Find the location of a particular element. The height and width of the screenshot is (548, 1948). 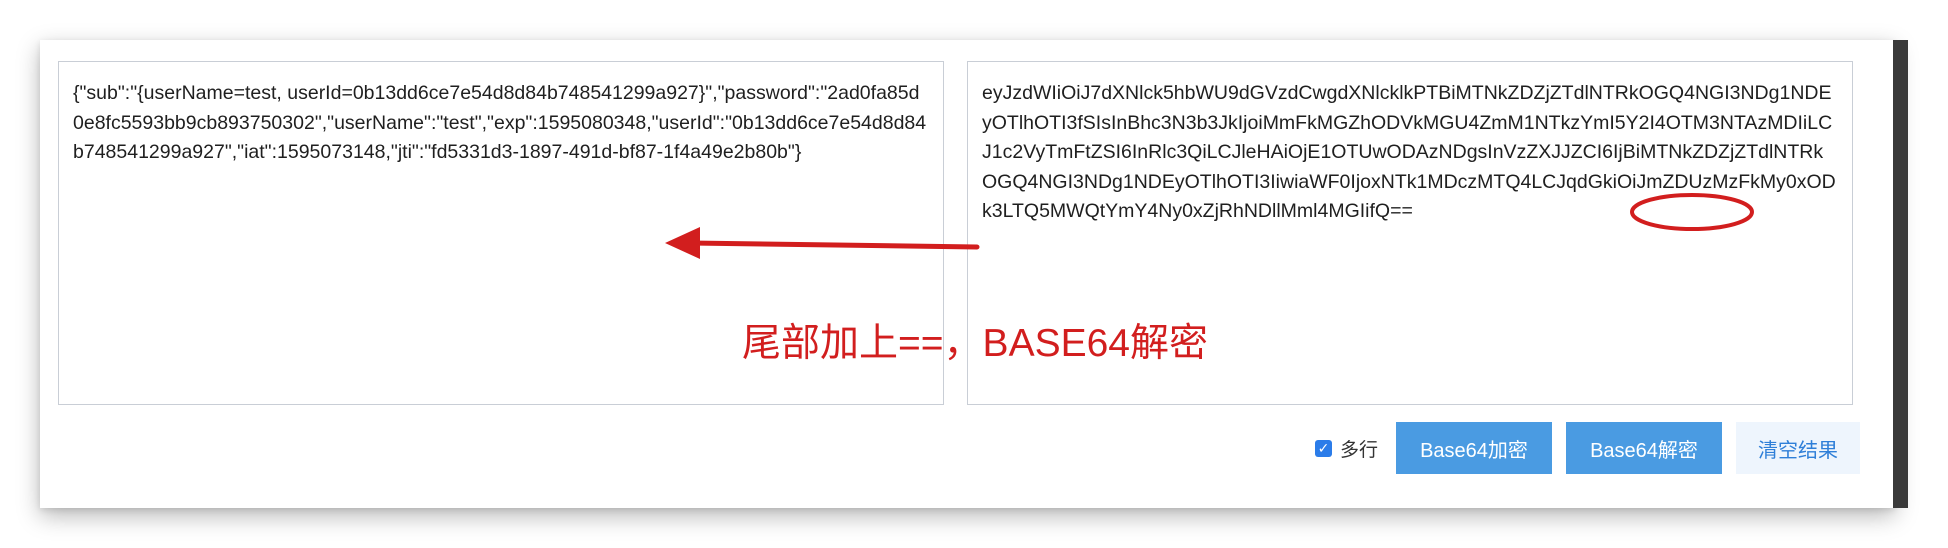

base64-decode-button: Base64解密 is located at coordinates (1644, 448).